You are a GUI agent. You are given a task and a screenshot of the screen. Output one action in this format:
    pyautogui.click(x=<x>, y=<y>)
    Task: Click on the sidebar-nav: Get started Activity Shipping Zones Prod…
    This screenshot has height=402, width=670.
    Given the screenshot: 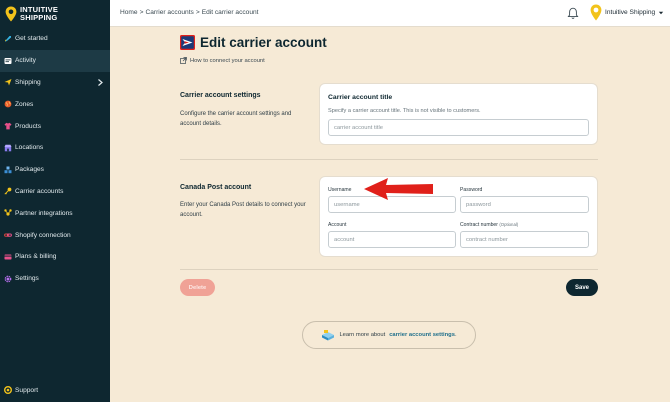 What is the action you would take?
    pyautogui.click(x=55, y=159)
    